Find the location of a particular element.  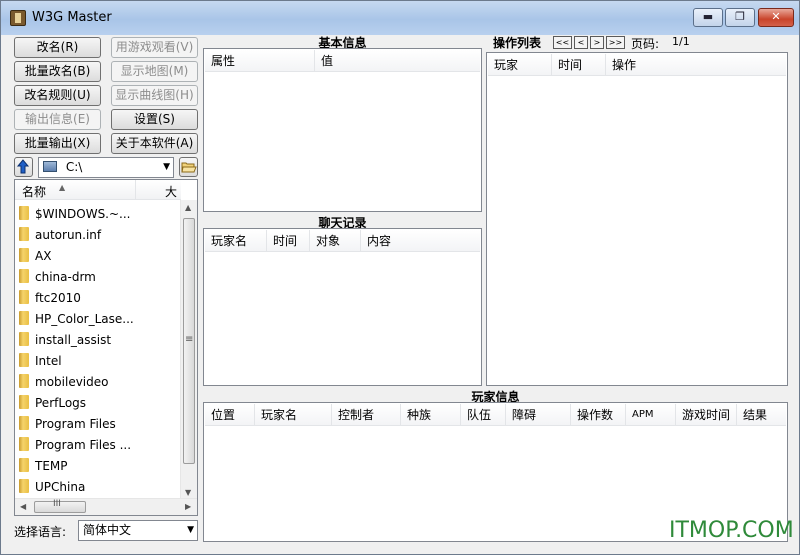

column-header: 游戏时间 is located at coordinates (706, 415).